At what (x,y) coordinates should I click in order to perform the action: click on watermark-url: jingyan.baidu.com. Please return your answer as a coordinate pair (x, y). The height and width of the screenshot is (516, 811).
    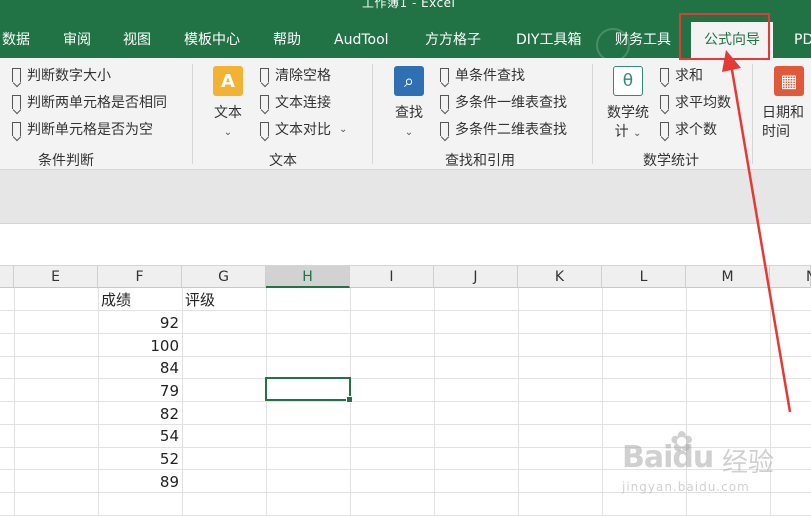
    Looking at the image, I should click on (686, 487).